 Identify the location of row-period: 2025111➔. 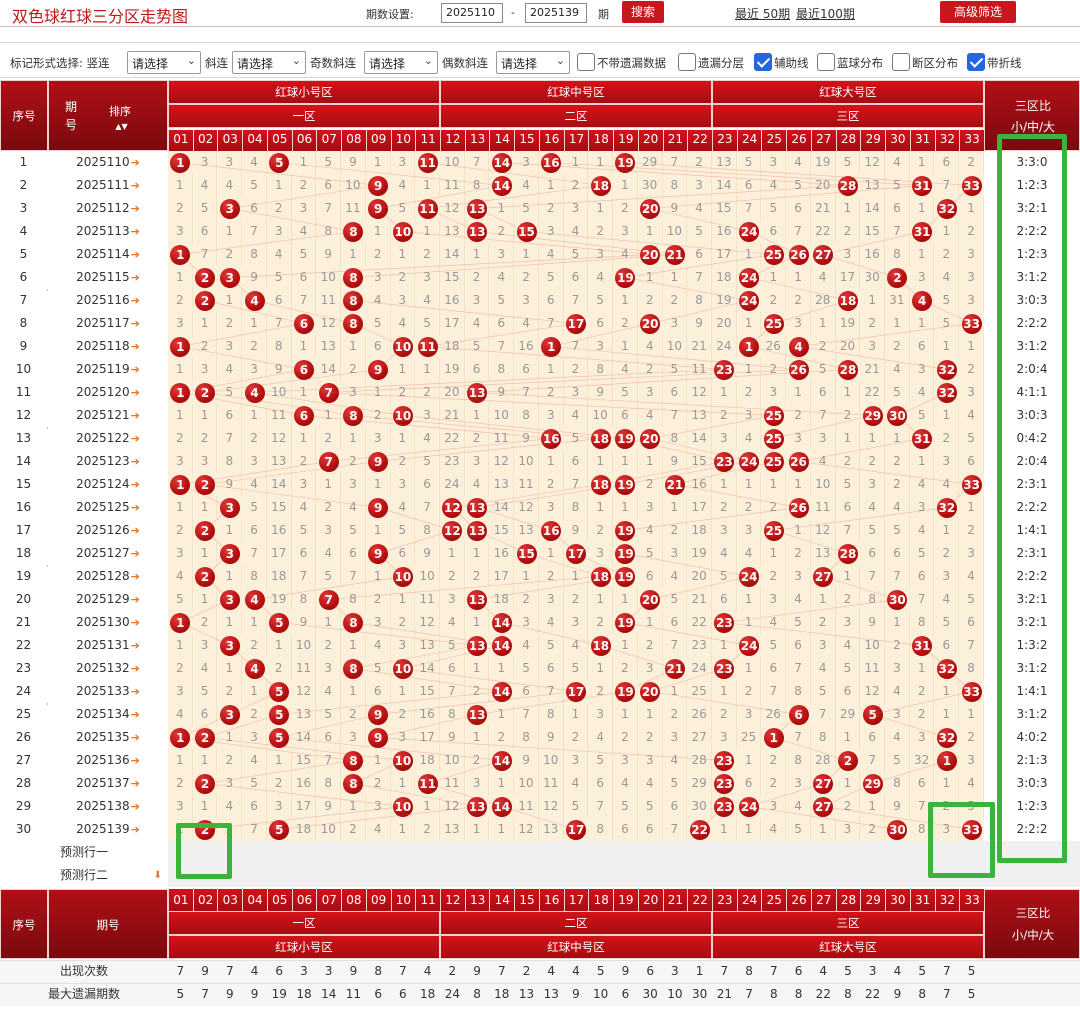
(108, 185).